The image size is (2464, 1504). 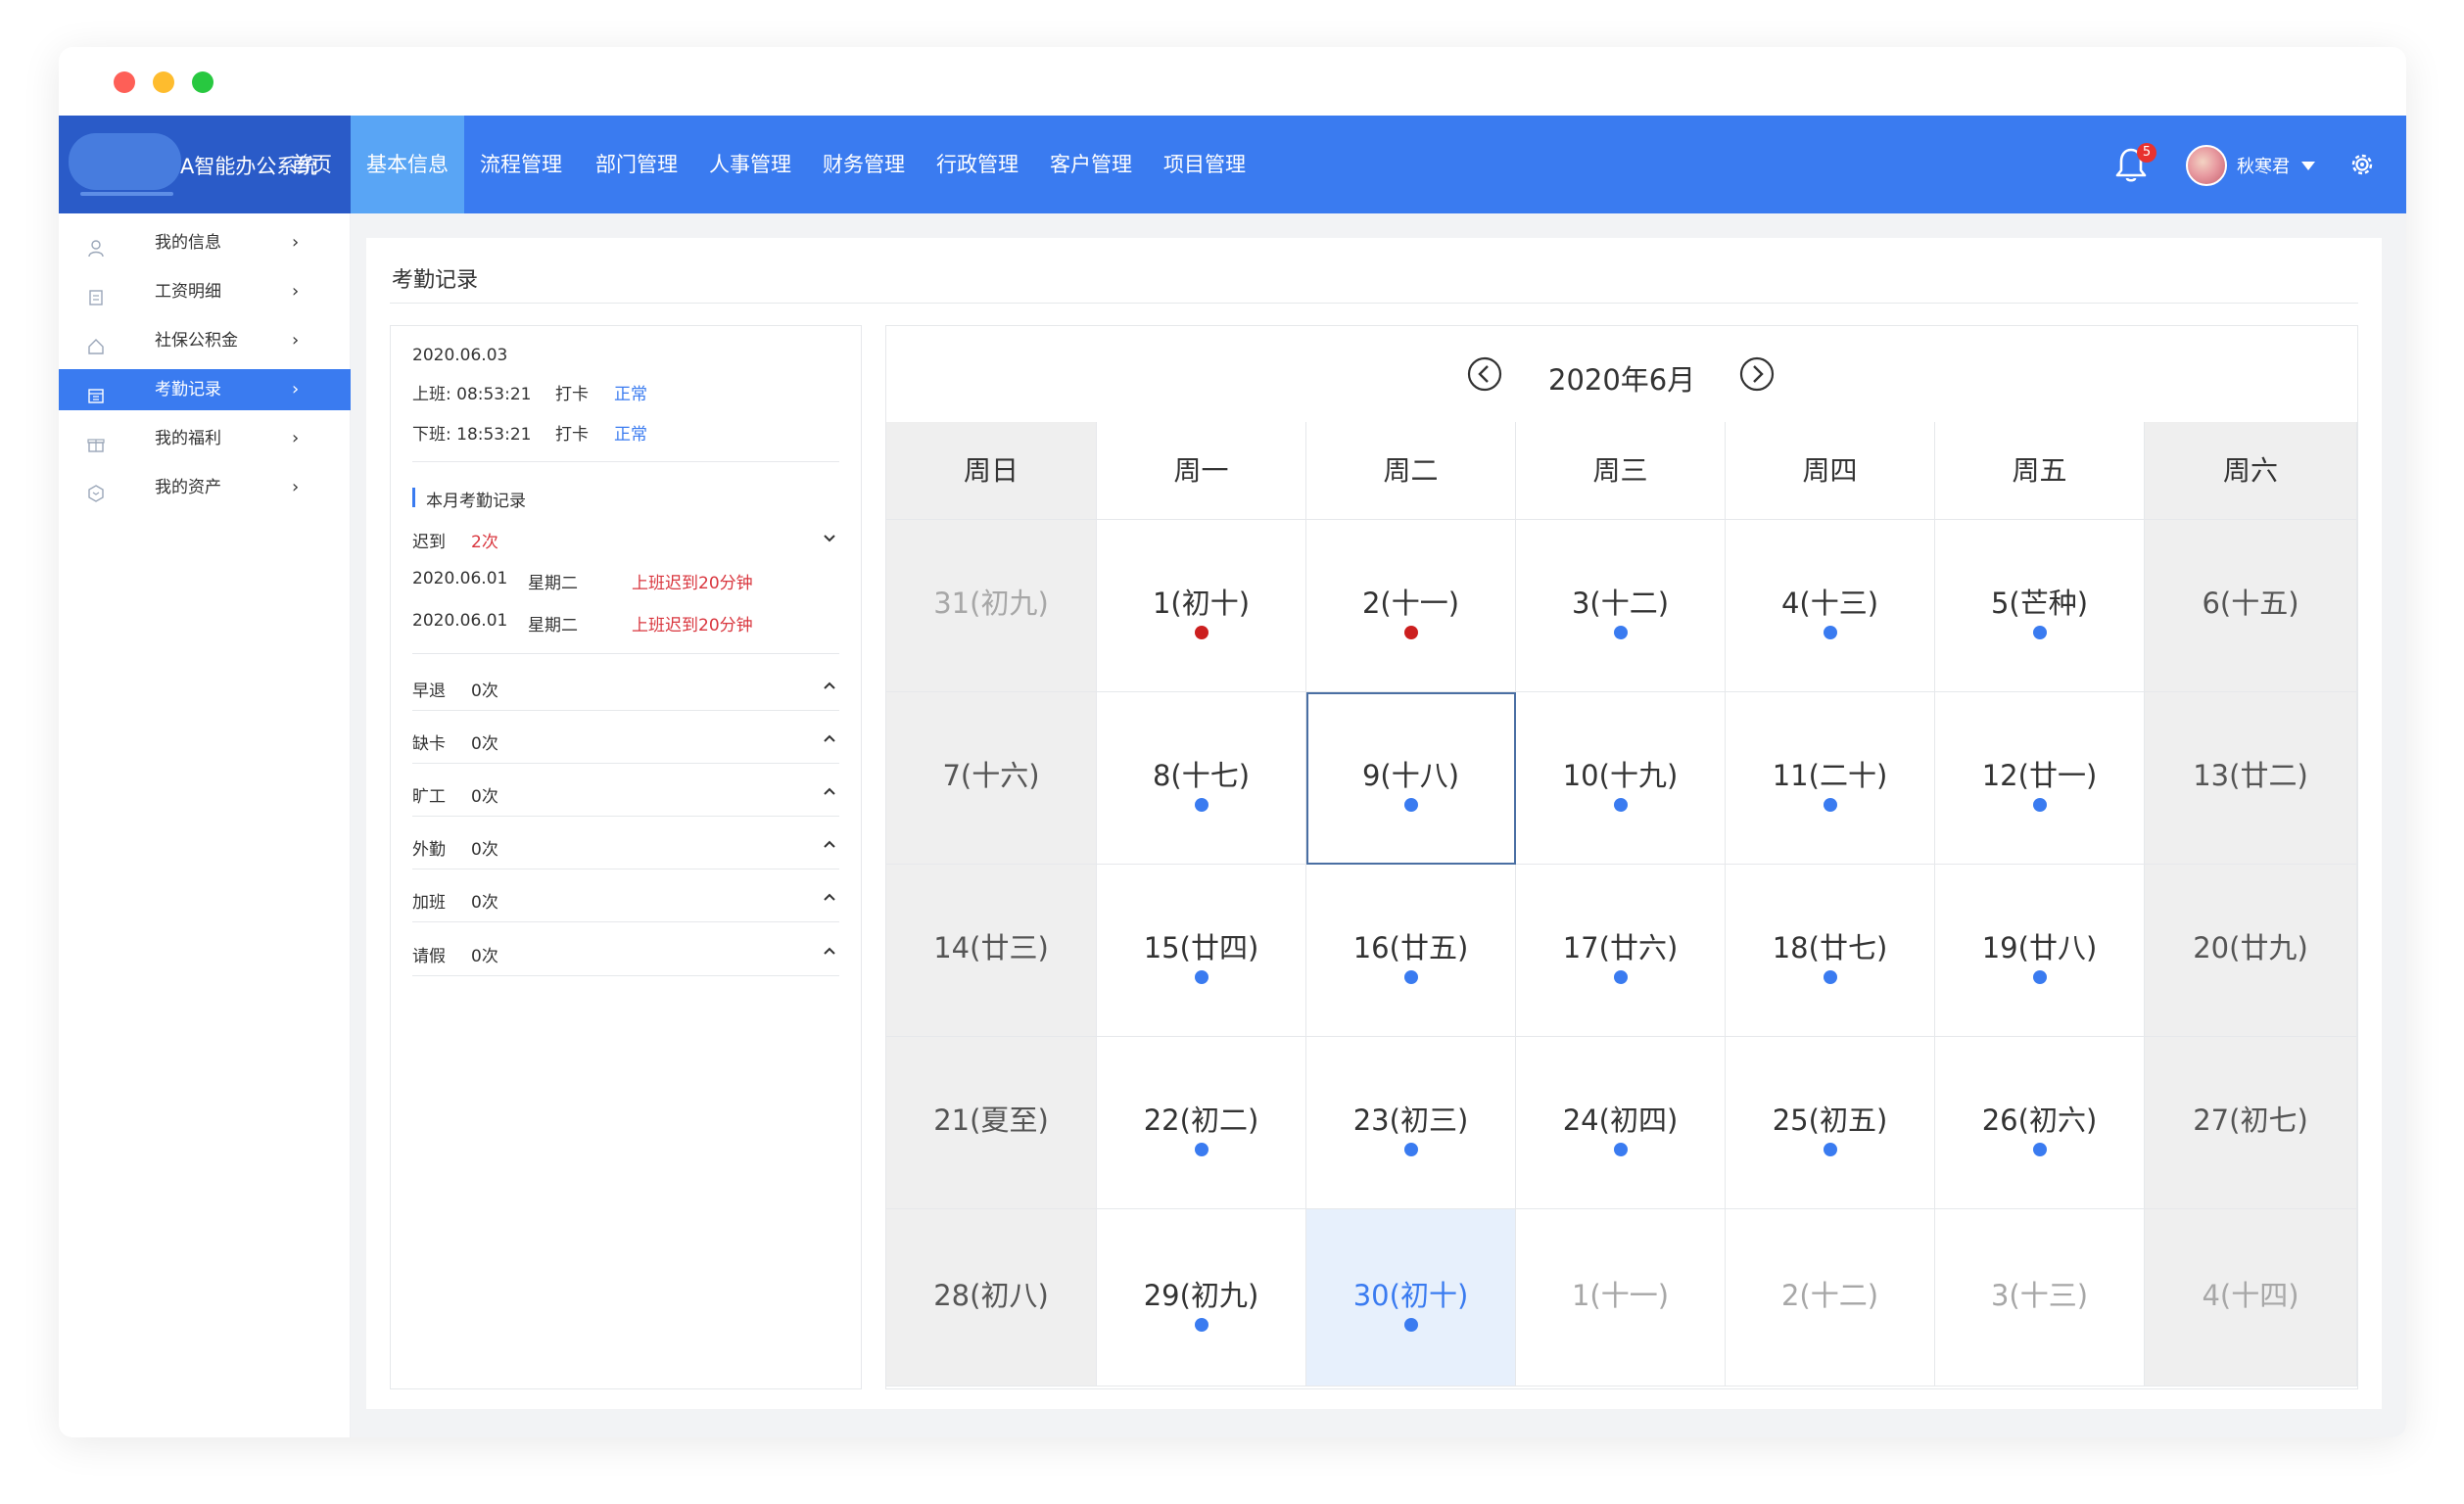 What do you see at coordinates (429, 540) in the screenshot?
I see `late-label: 迟到` at bounding box center [429, 540].